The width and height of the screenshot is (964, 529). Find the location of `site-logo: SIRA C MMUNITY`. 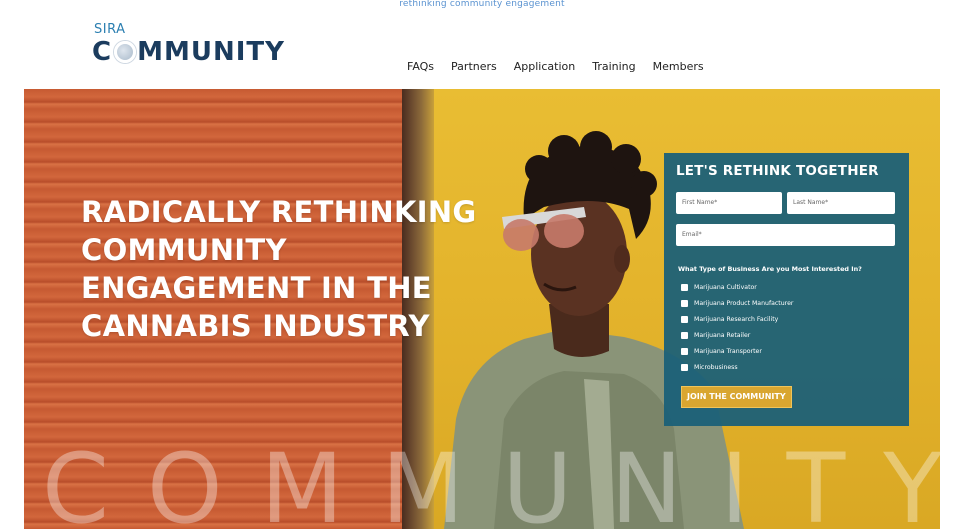

site-logo: SIRA C MMUNITY is located at coordinates (192, 47).